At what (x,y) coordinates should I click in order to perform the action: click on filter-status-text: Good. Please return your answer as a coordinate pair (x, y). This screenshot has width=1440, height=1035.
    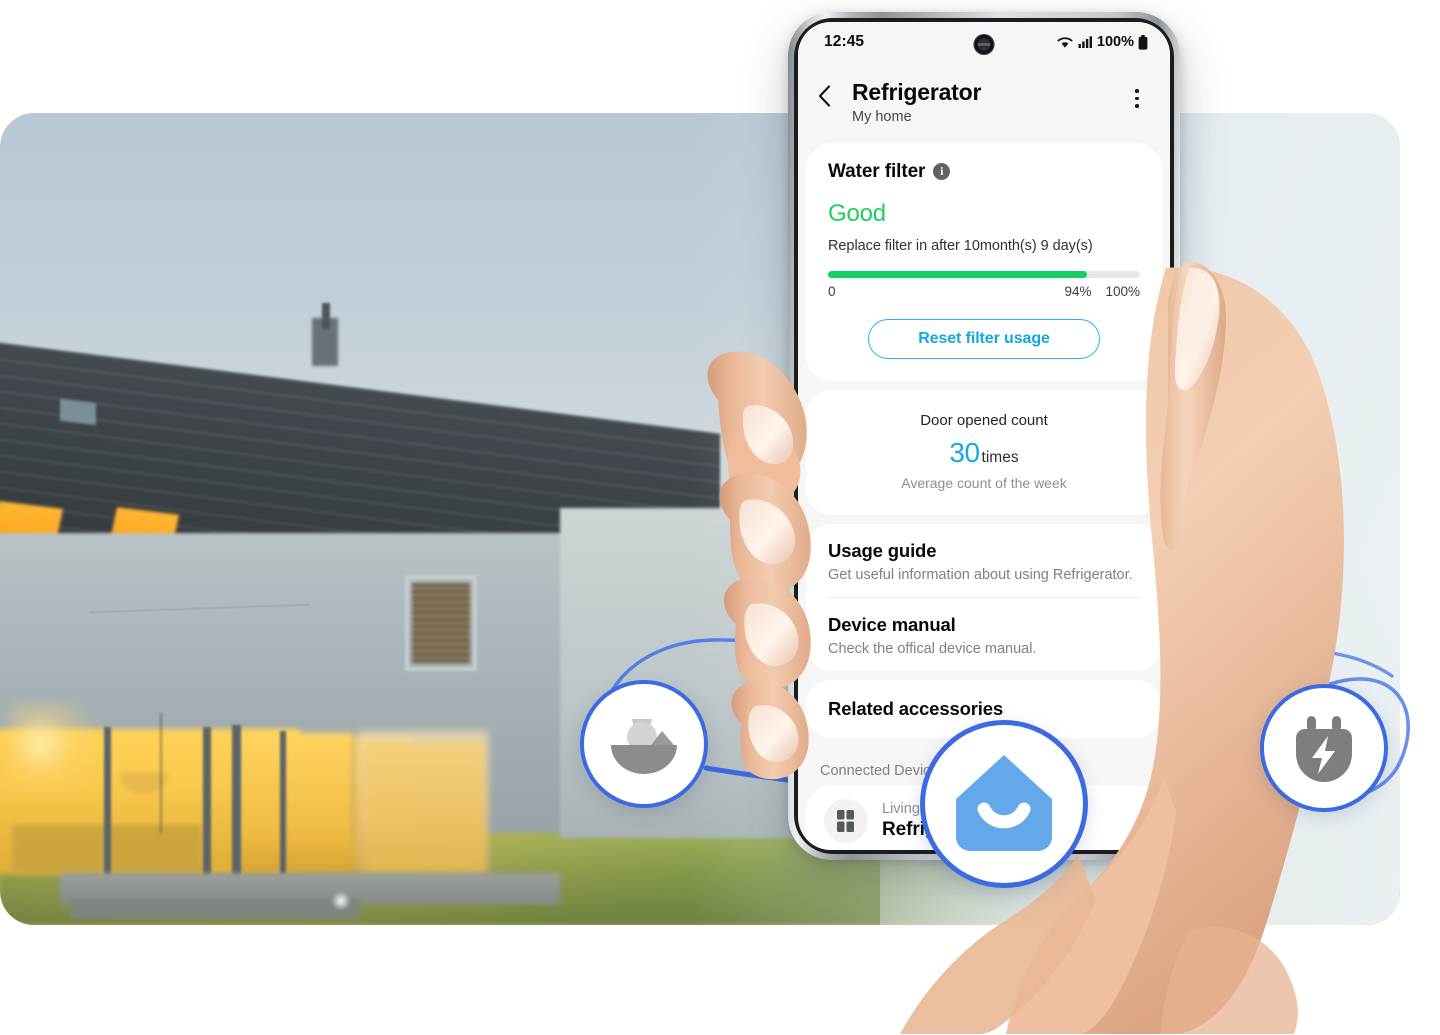
    Looking at the image, I should click on (857, 213).